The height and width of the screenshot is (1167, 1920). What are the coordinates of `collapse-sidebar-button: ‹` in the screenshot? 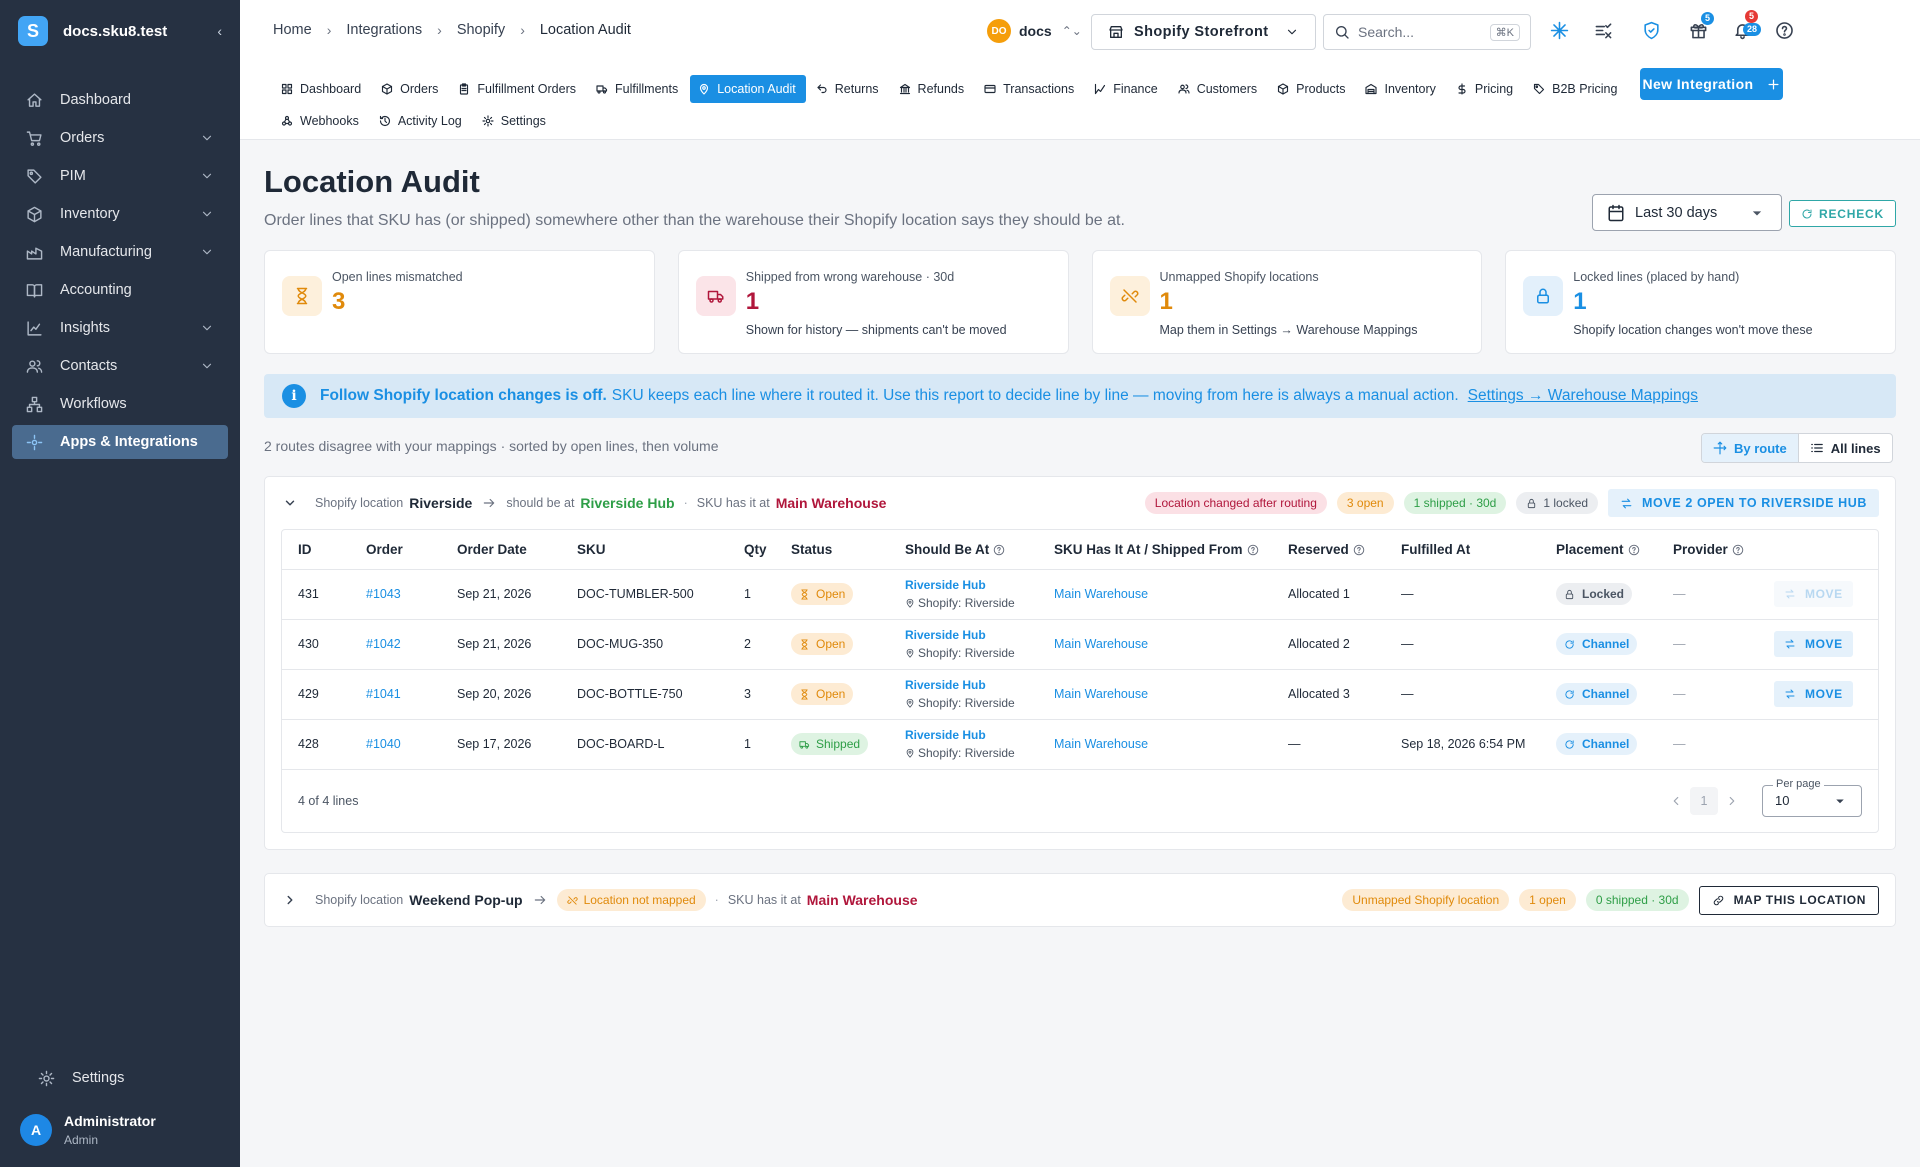 It's located at (219, 31).